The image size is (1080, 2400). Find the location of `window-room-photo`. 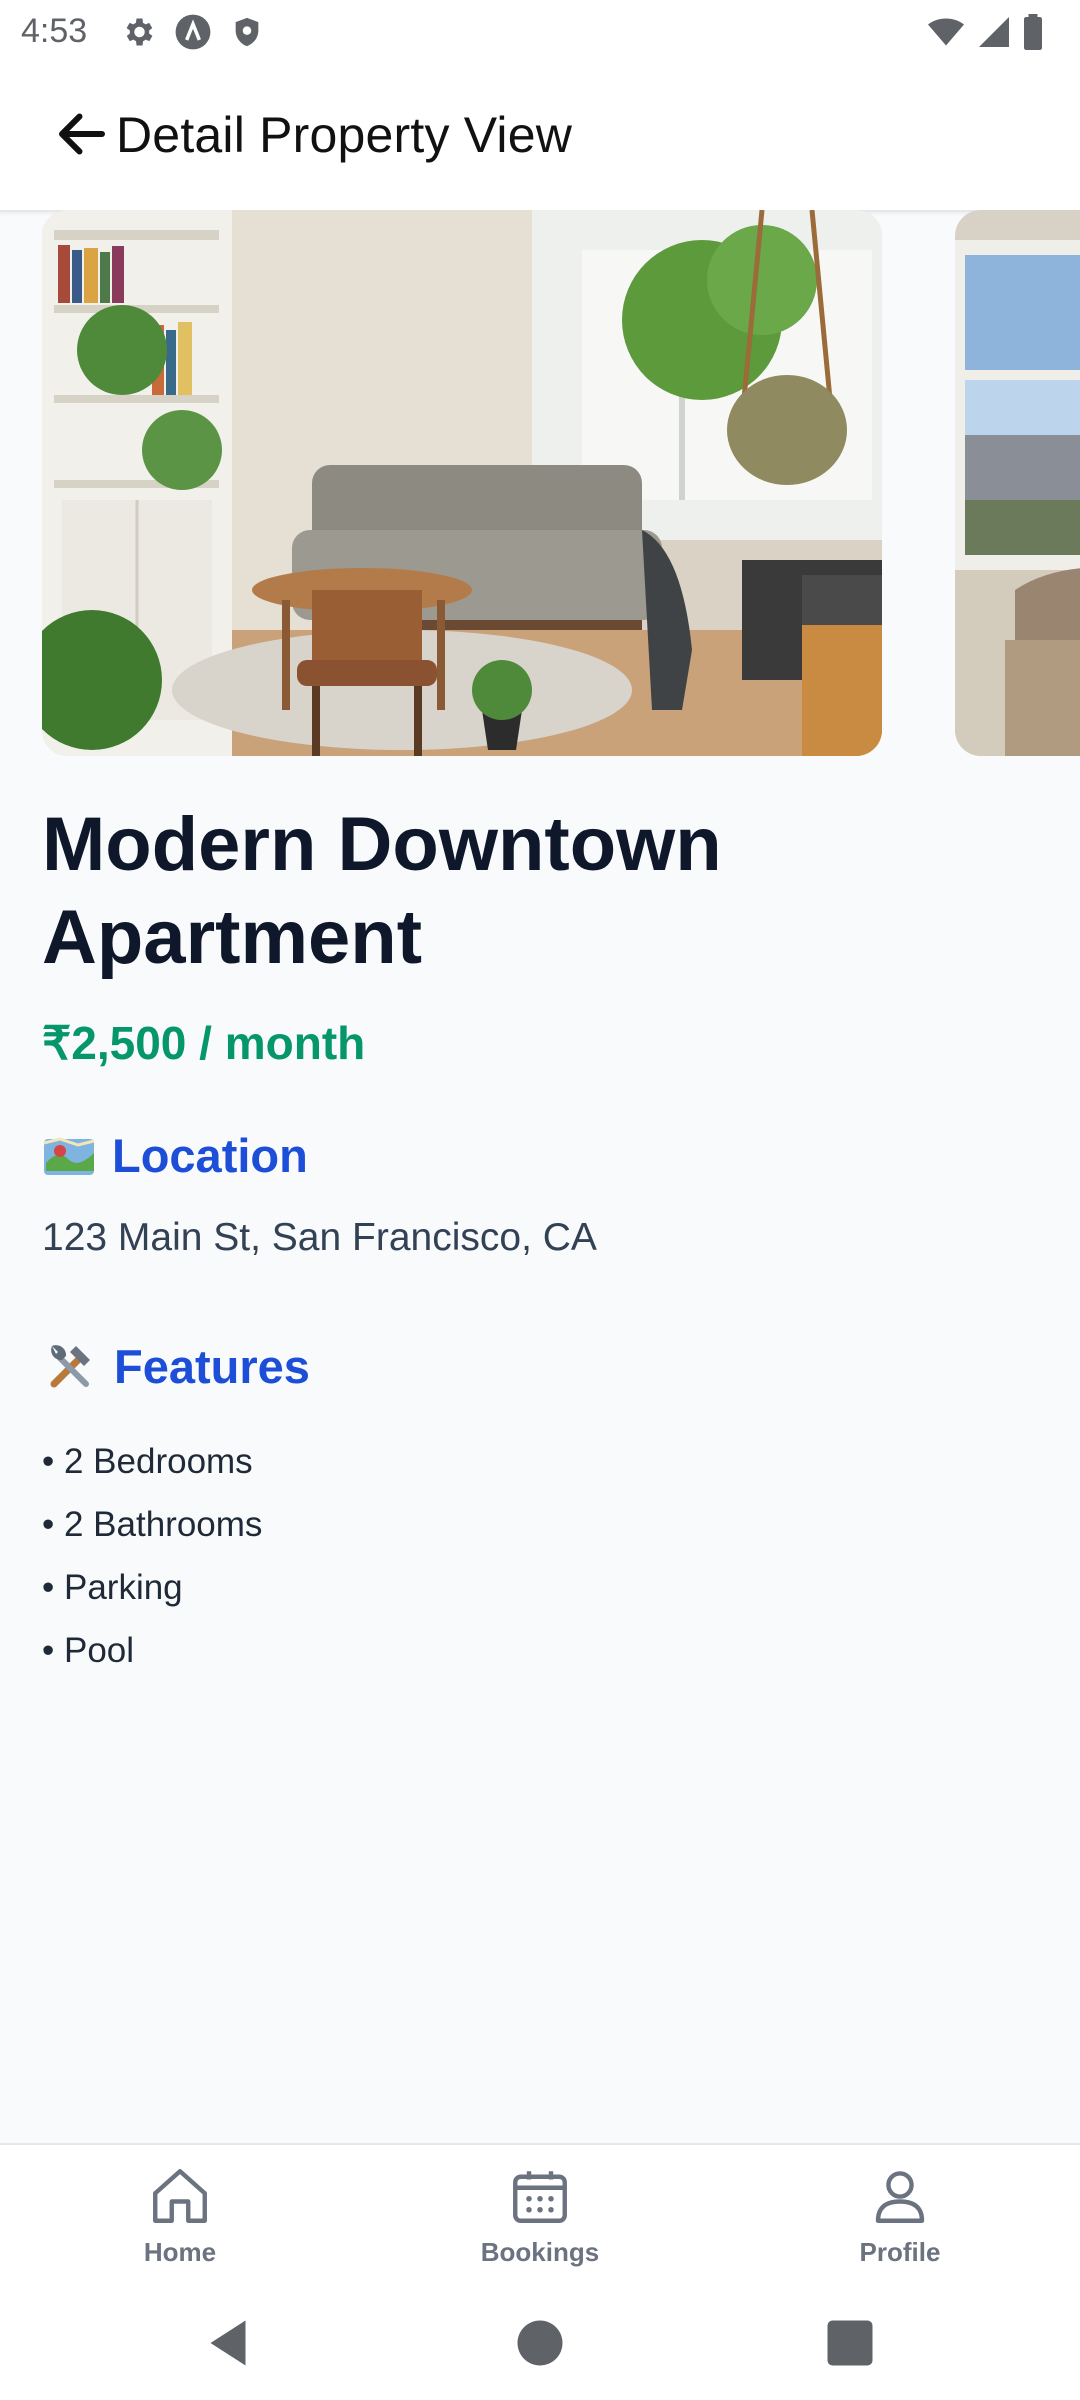

window-room-photo is located at coordinates (1017, 483).